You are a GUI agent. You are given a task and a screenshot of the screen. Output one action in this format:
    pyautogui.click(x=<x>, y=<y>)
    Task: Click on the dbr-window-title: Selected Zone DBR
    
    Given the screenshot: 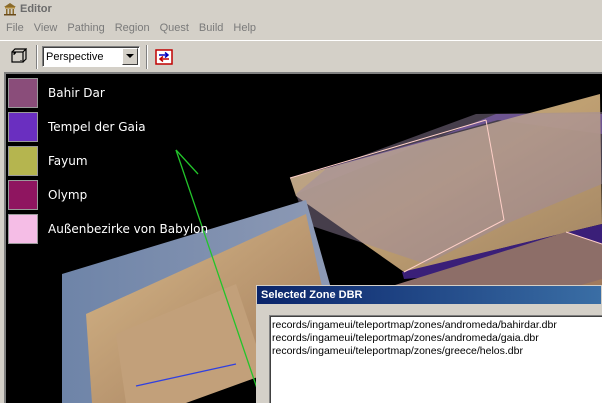 What is the action you would take?
    pyautogui.click(x=429, y=295)
    